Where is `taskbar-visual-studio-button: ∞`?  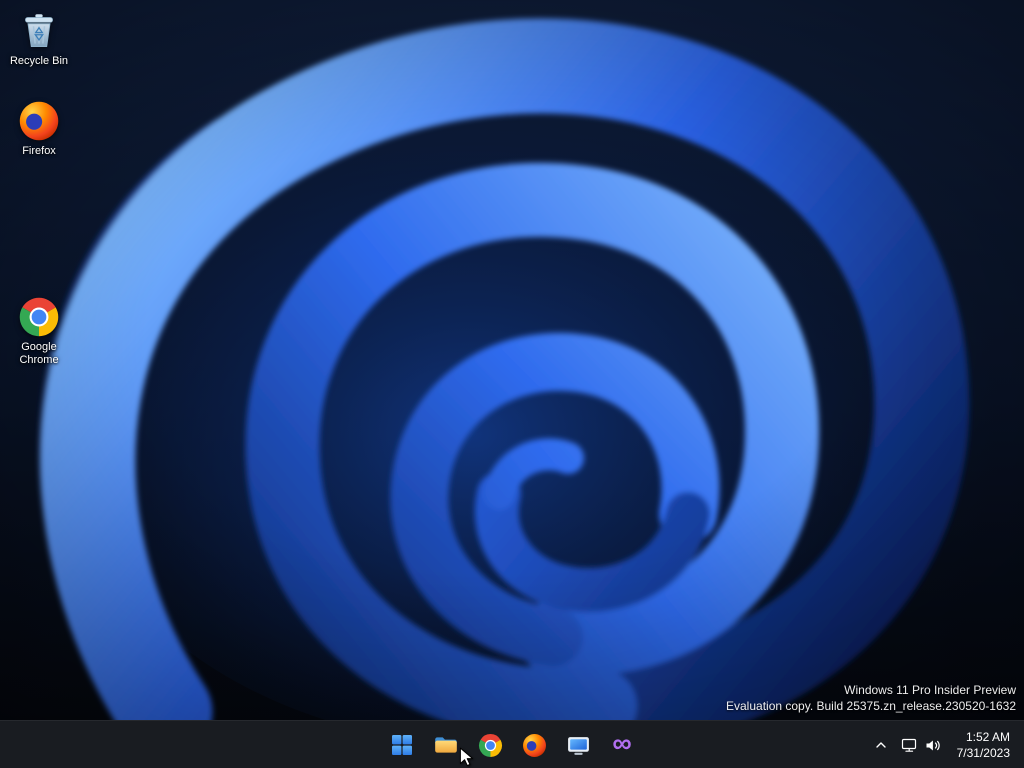
taskbar-visual-studio-button: ∞ is located at coordinates (622, 745).